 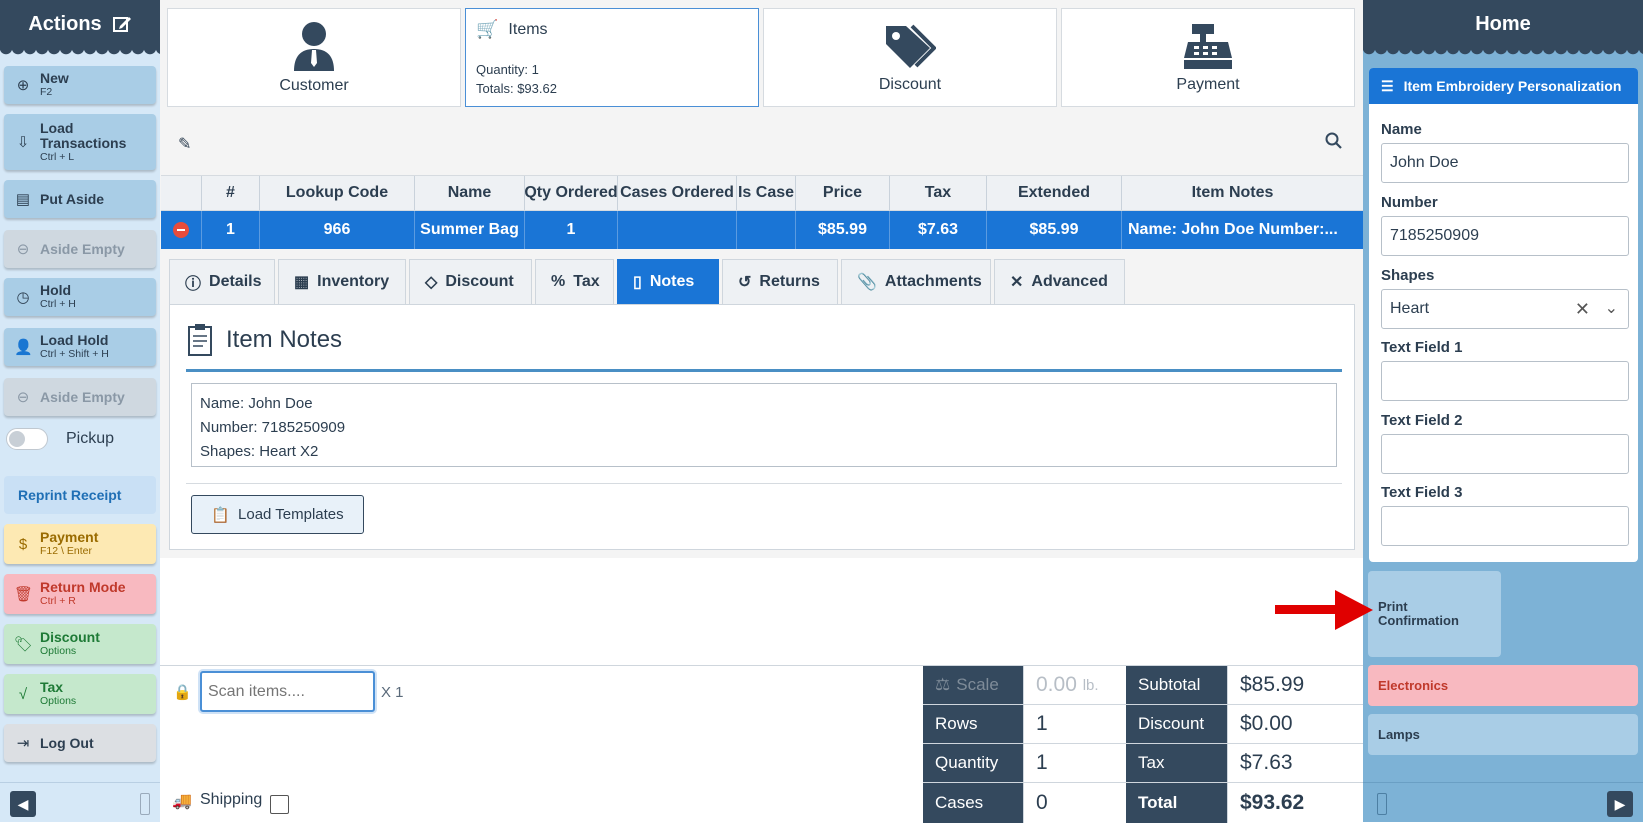 What do you see at coordinates (470, 281) in the screenshot?
I see `tab-discount: ◇ Discount` at bounding box center [470, 281].